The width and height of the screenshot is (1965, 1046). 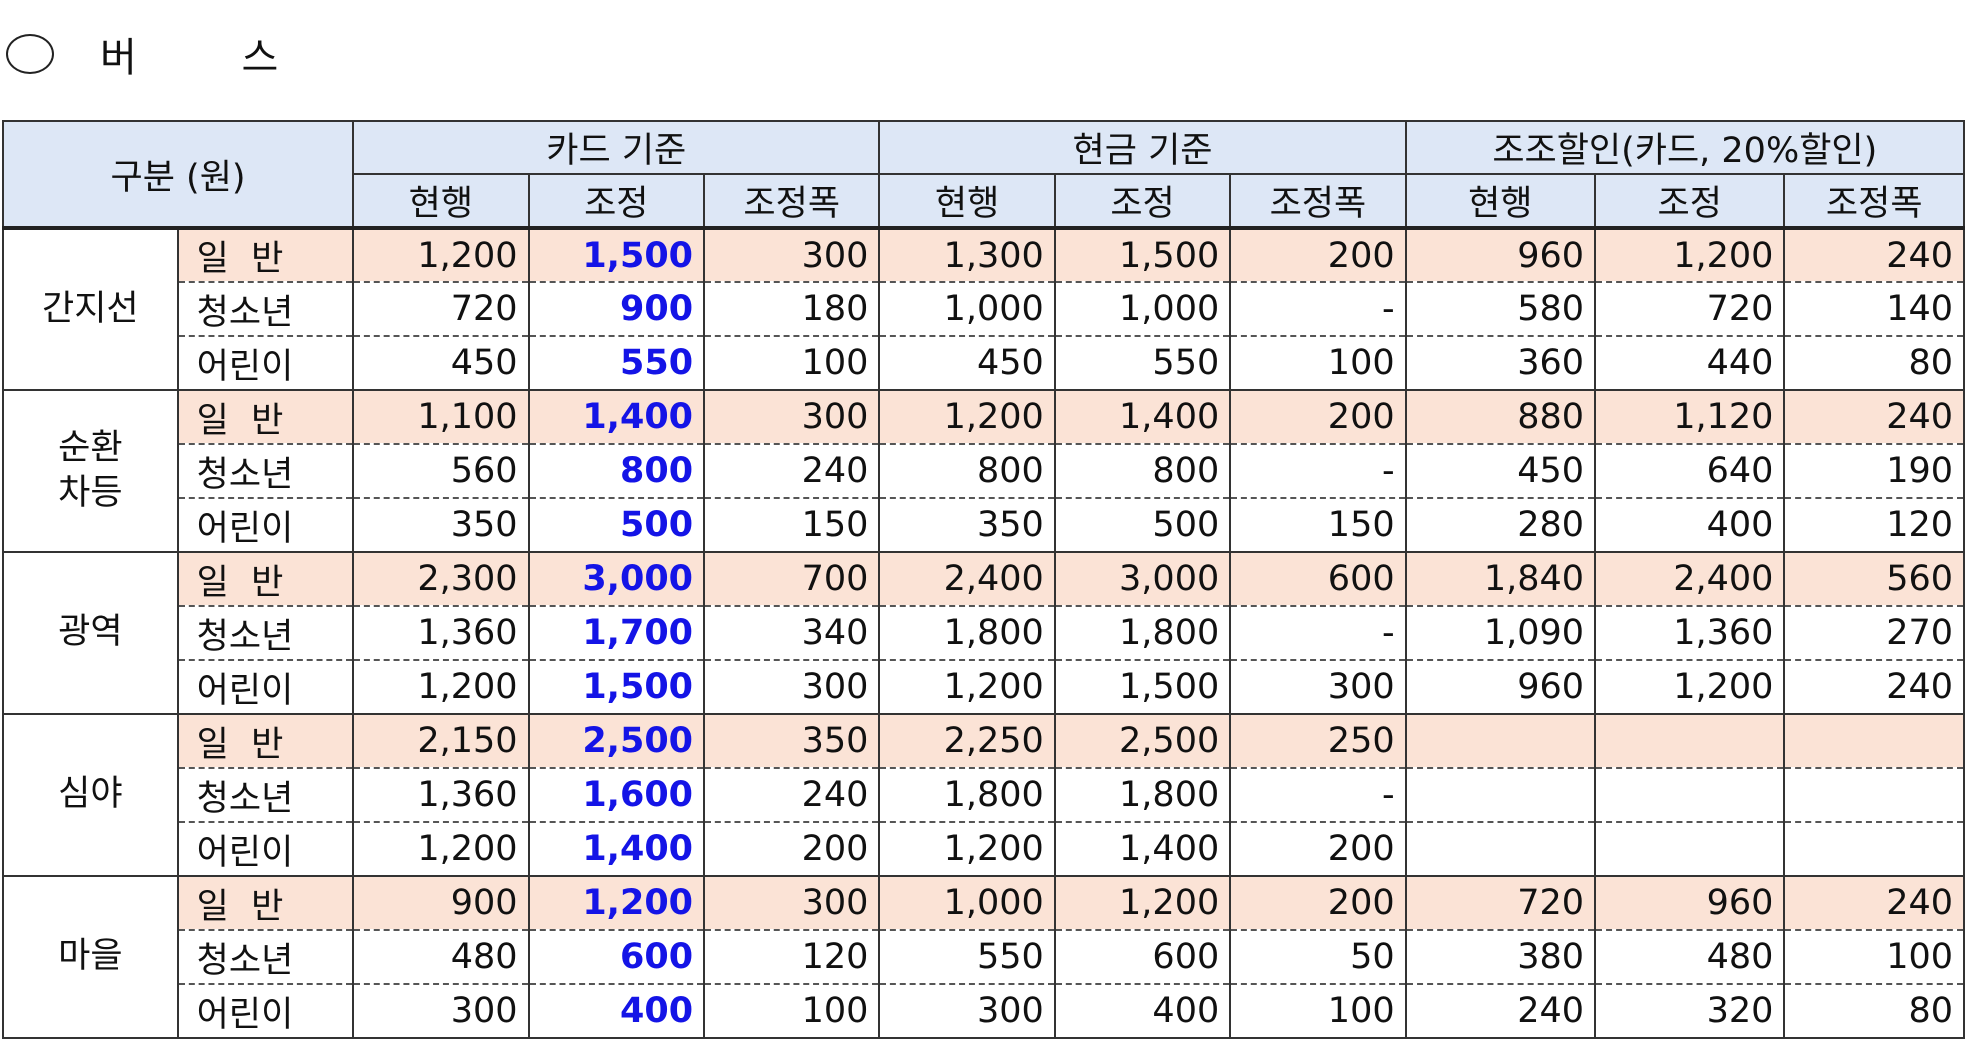 I want to click on fare-cell: 50, so click(x=1318, y=957).